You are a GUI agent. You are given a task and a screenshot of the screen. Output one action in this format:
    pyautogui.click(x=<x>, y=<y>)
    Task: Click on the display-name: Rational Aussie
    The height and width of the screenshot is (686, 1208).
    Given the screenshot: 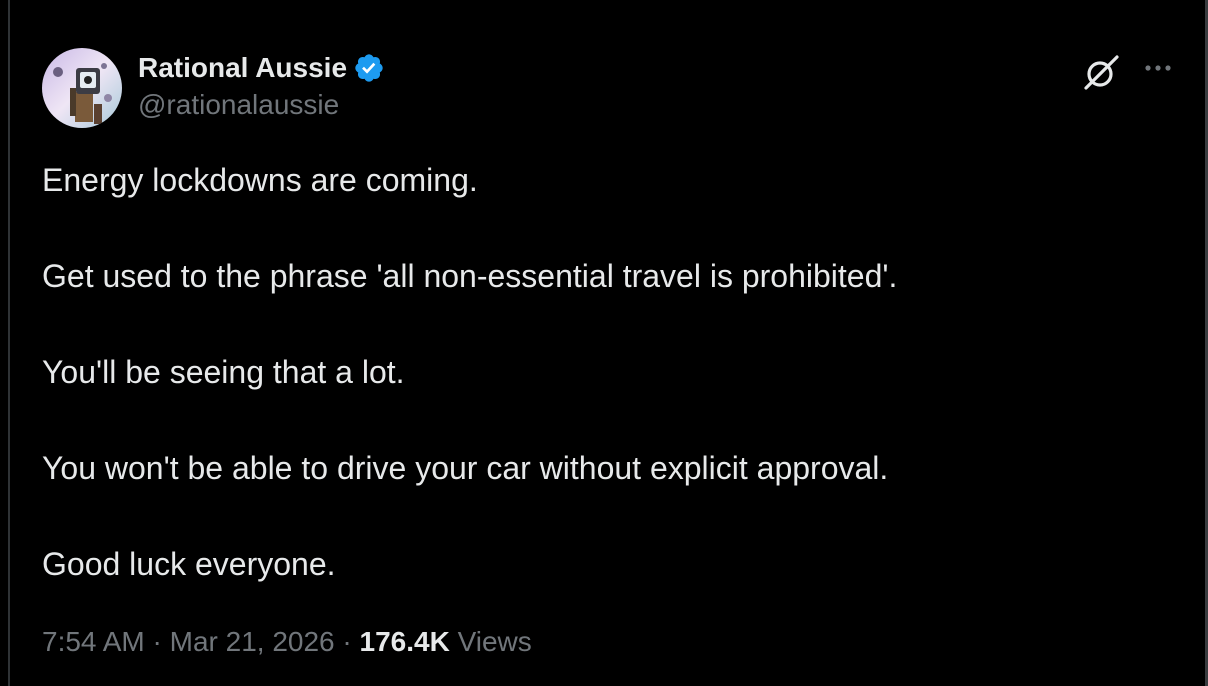 What is the action you would take?
    pyautogui.click(x=242, y=68)
    